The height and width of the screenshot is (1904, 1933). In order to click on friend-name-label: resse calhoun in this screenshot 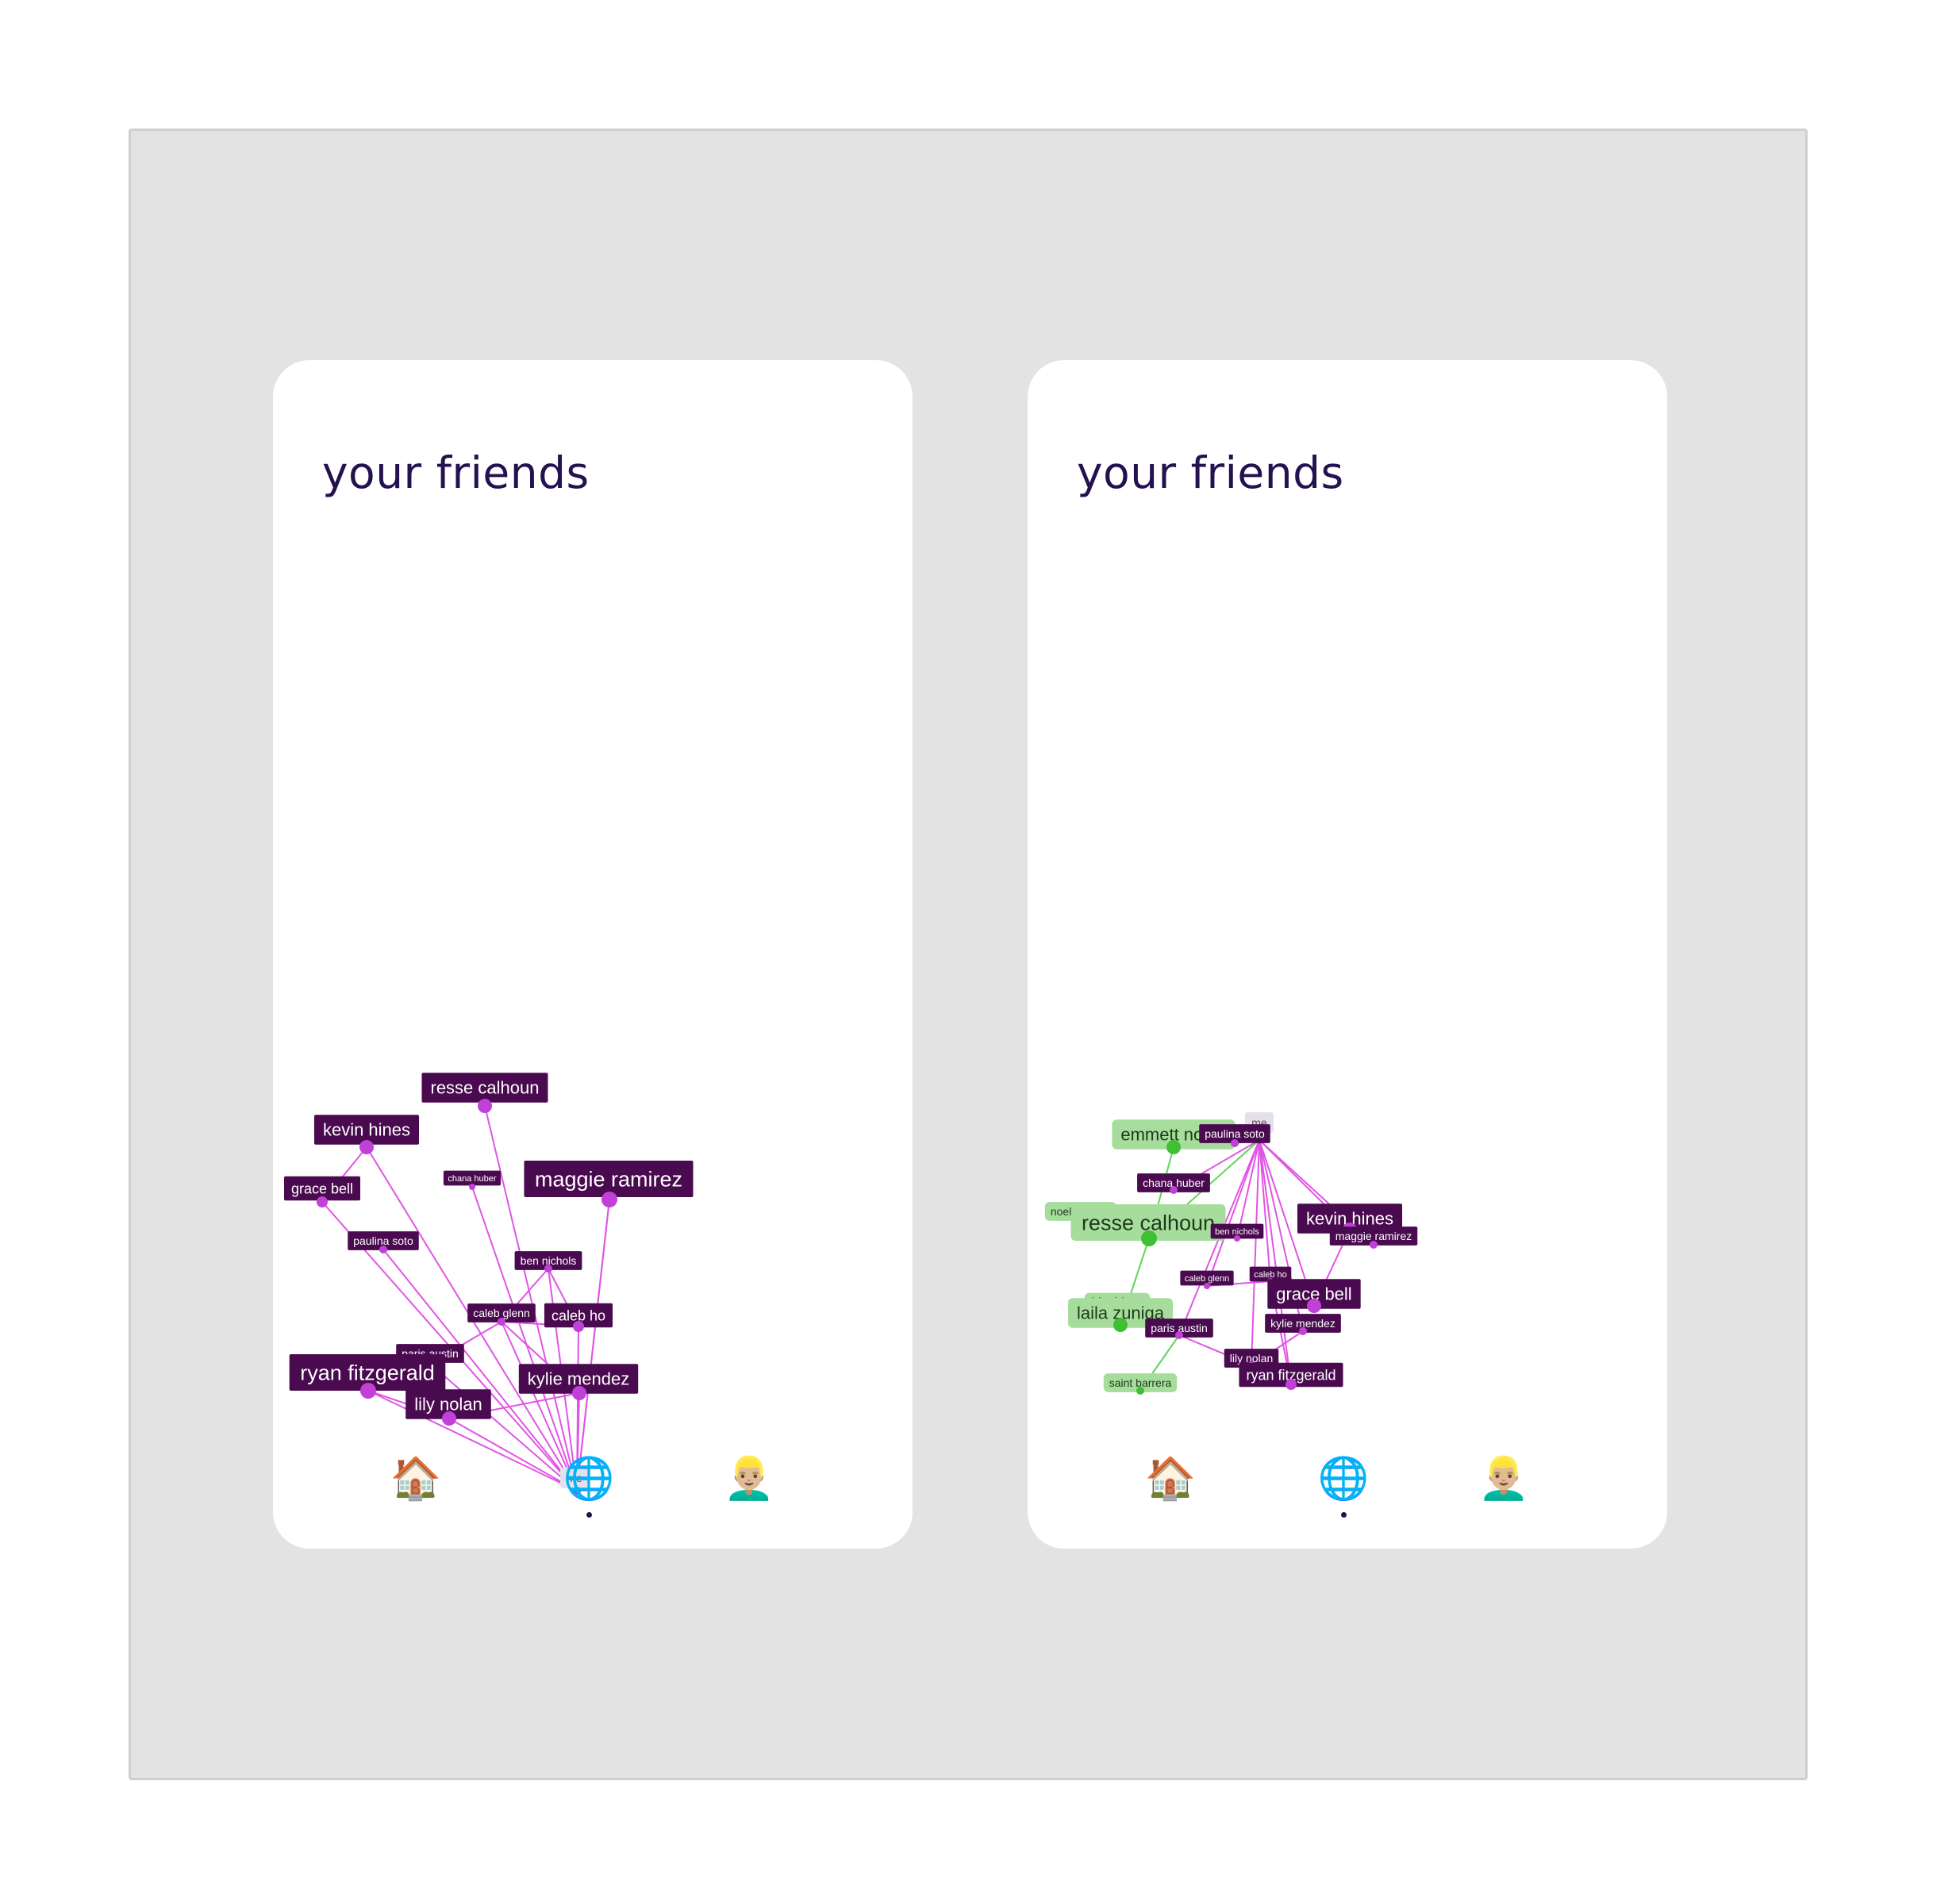, I will do `click(485, 1088)`.